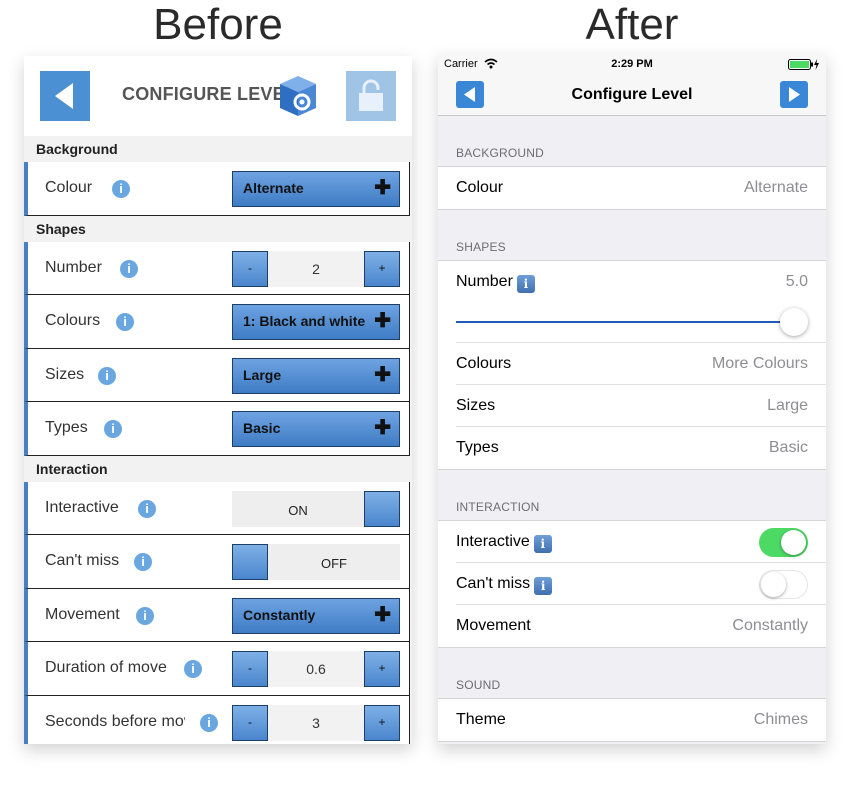 The image size is (850, 800). I want to click on row-movement: Movement Constantly, so click(641, 626).